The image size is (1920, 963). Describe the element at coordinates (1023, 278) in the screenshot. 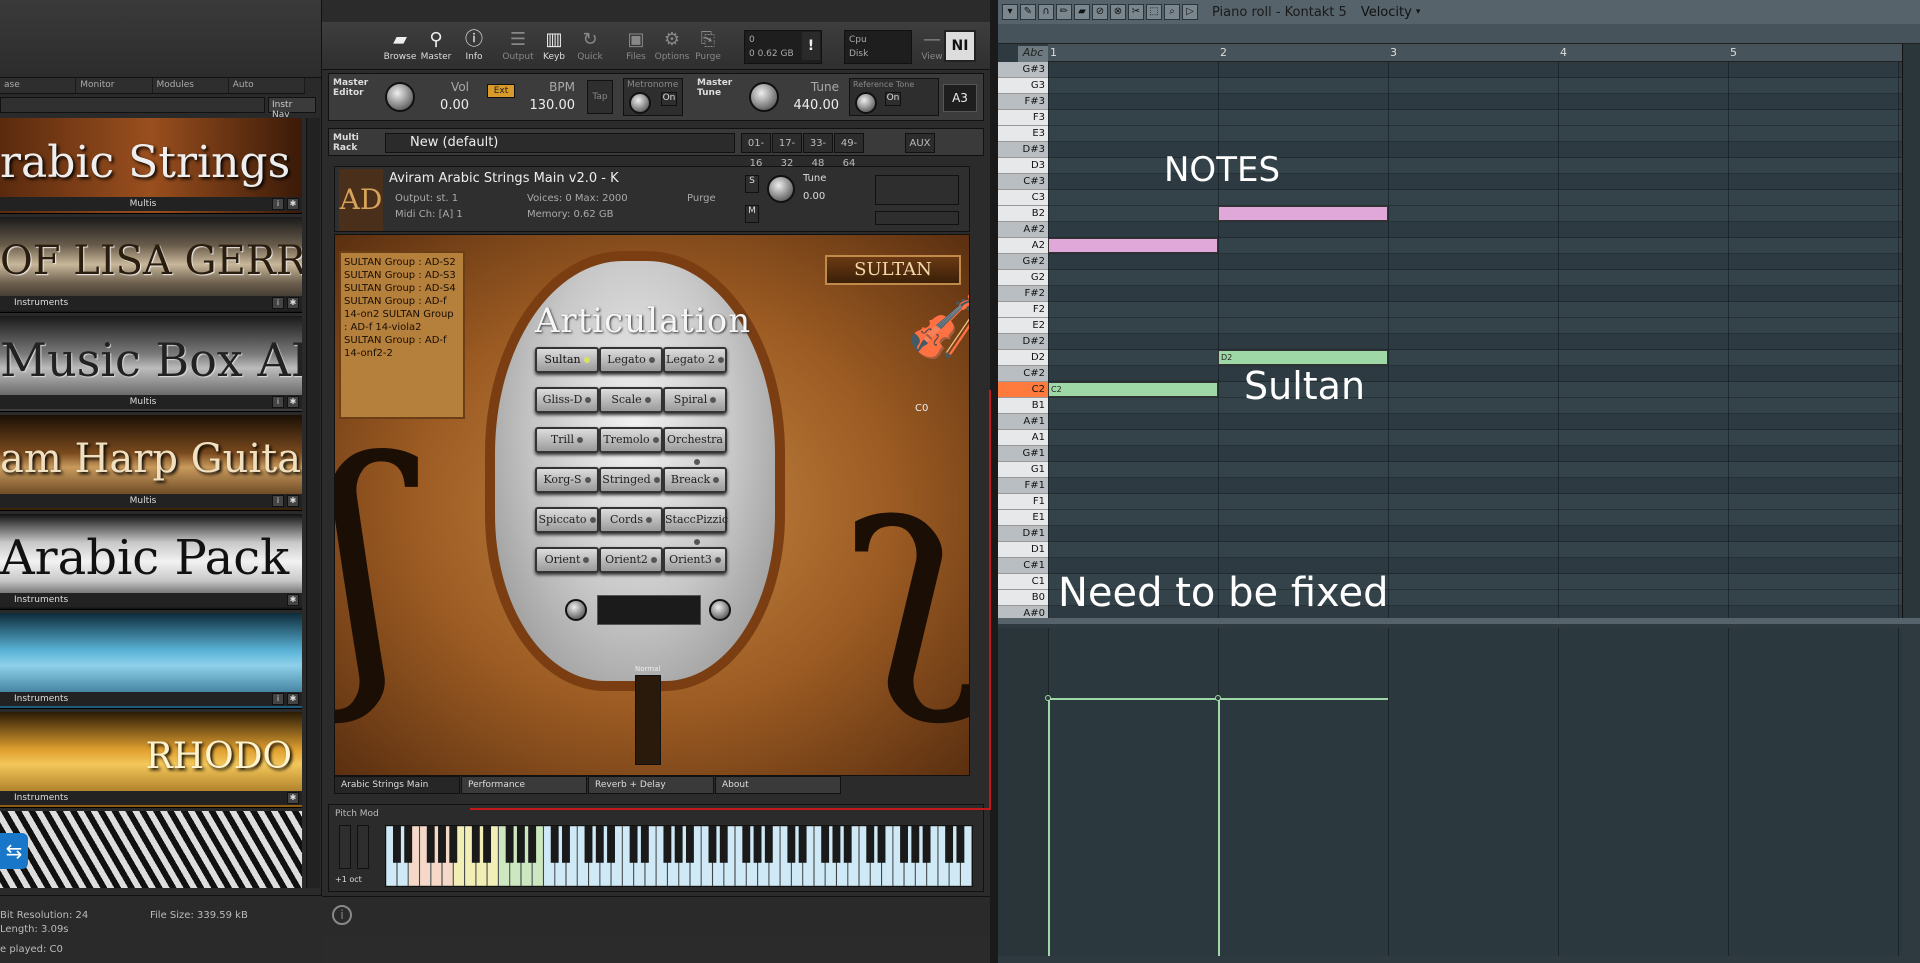

I see `piano-key: G2` at that location.